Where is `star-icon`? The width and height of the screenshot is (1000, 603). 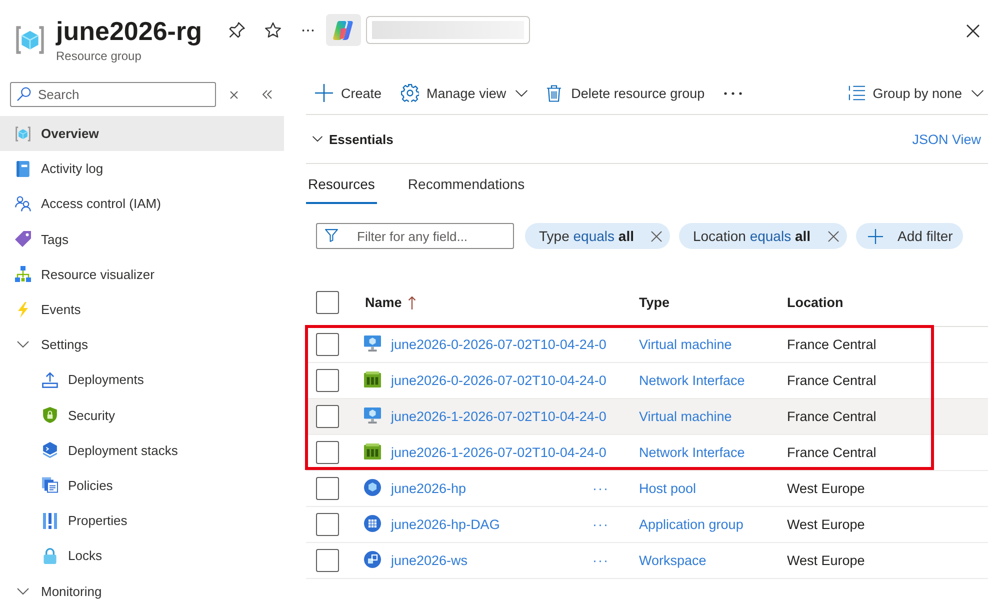
star-icon is located at coordinates (272, 30).